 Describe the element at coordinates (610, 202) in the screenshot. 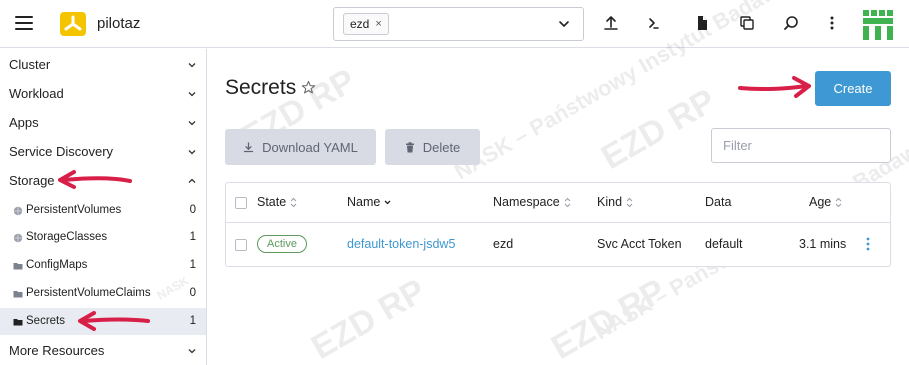

I see `column-header-label: Kind` at that location.